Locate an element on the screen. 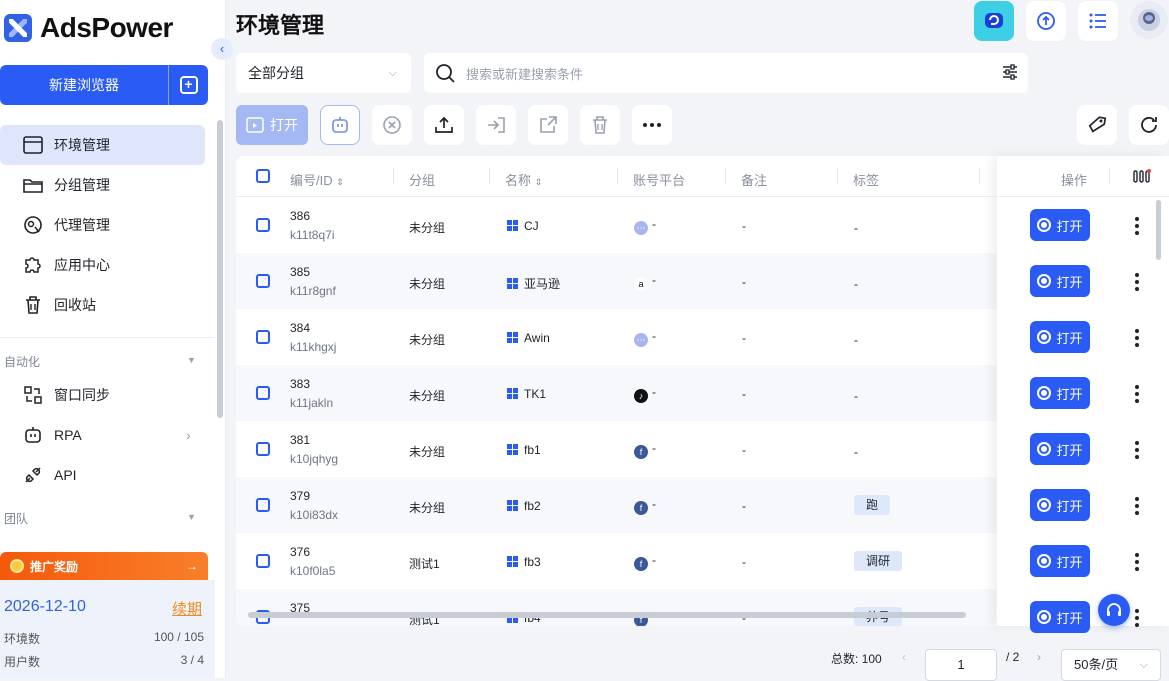  import-icon is located at coordinates (496, 125).